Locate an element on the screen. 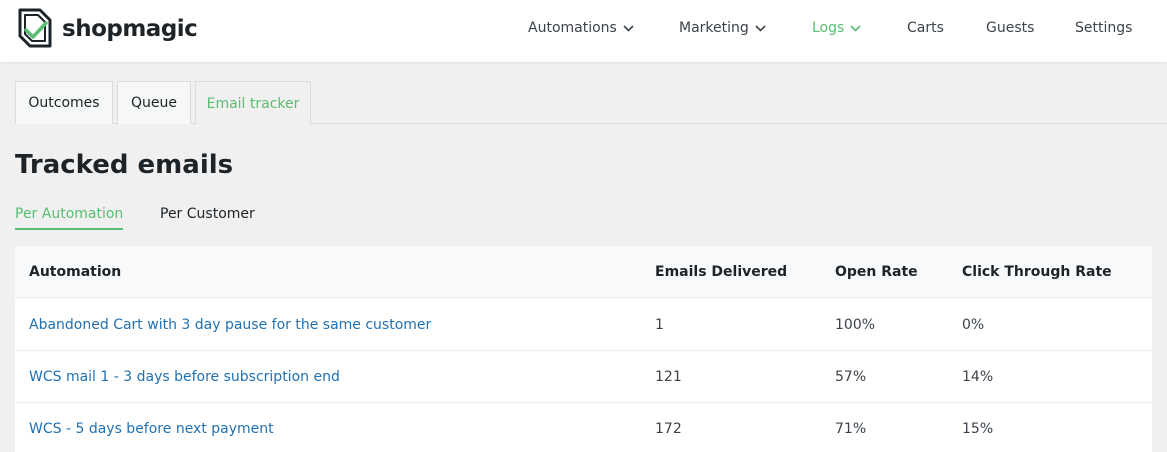 This screenshot has width=1167, height=452. nav-automations: Automations is located at coordinates (581, 28).